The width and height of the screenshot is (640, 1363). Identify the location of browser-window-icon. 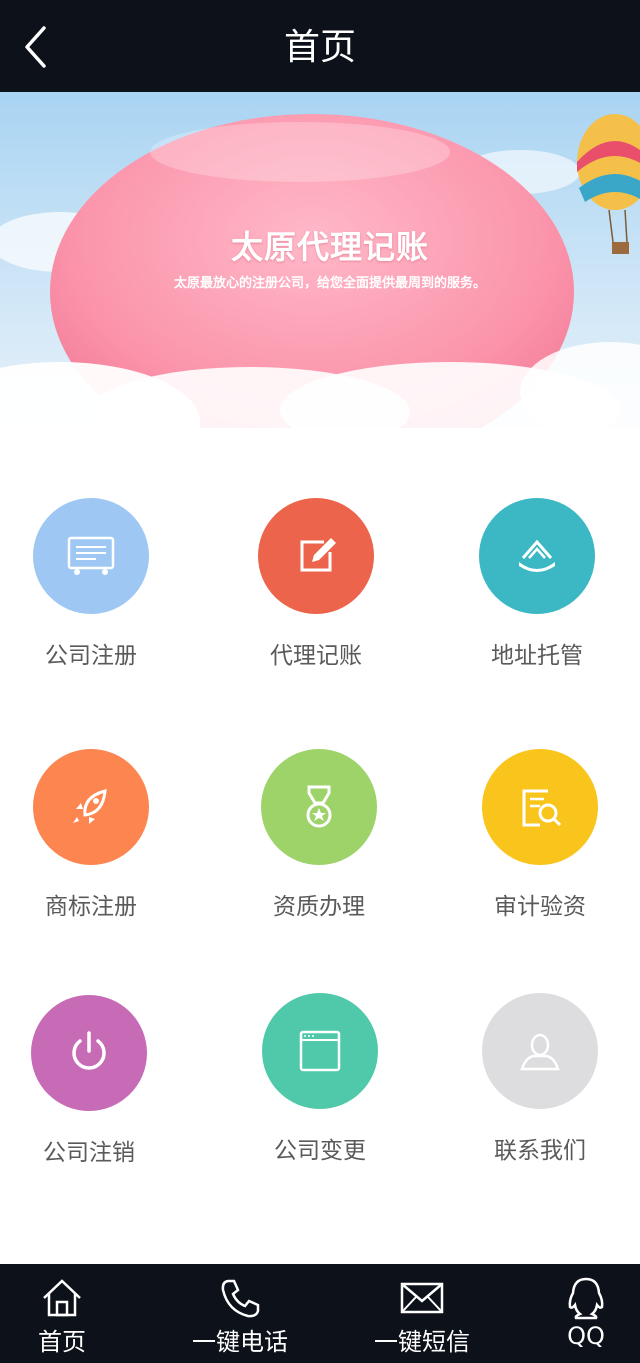
(320, 1051).